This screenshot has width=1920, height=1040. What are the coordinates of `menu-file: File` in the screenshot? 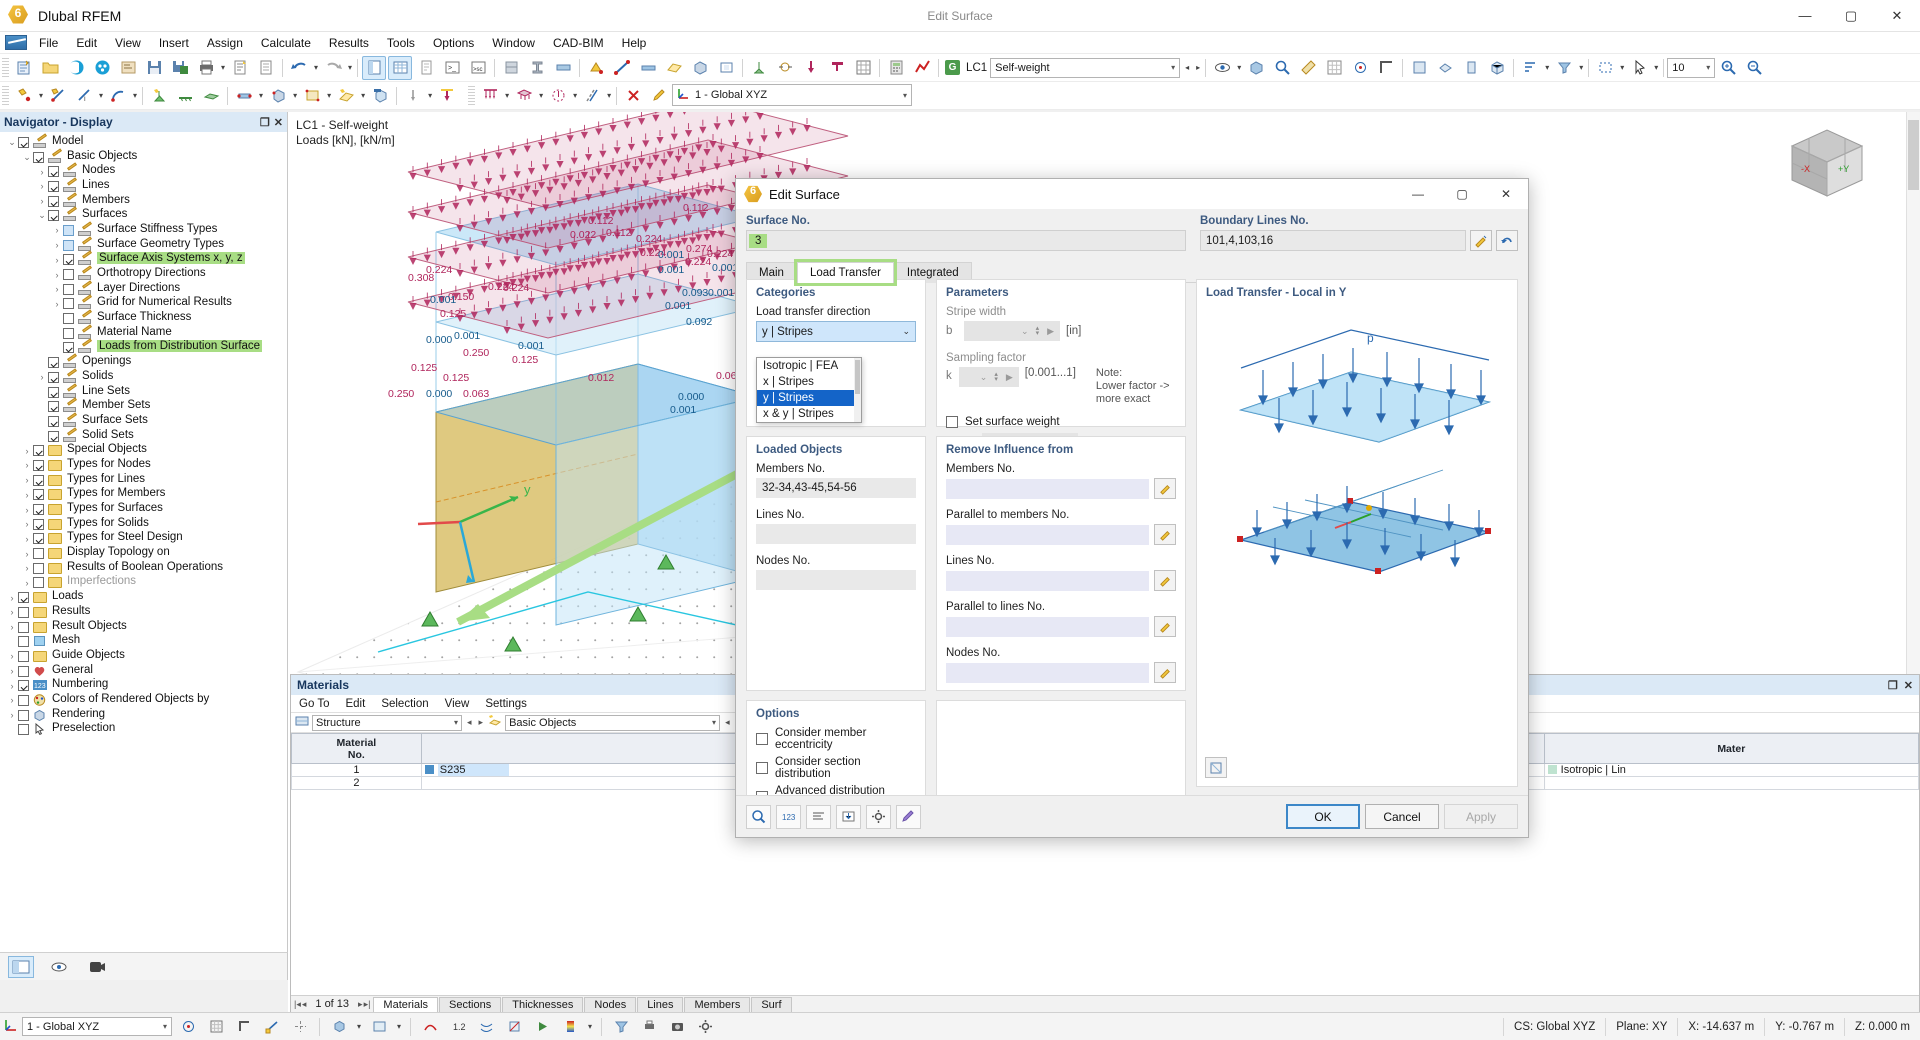 It's located at (48, 43).